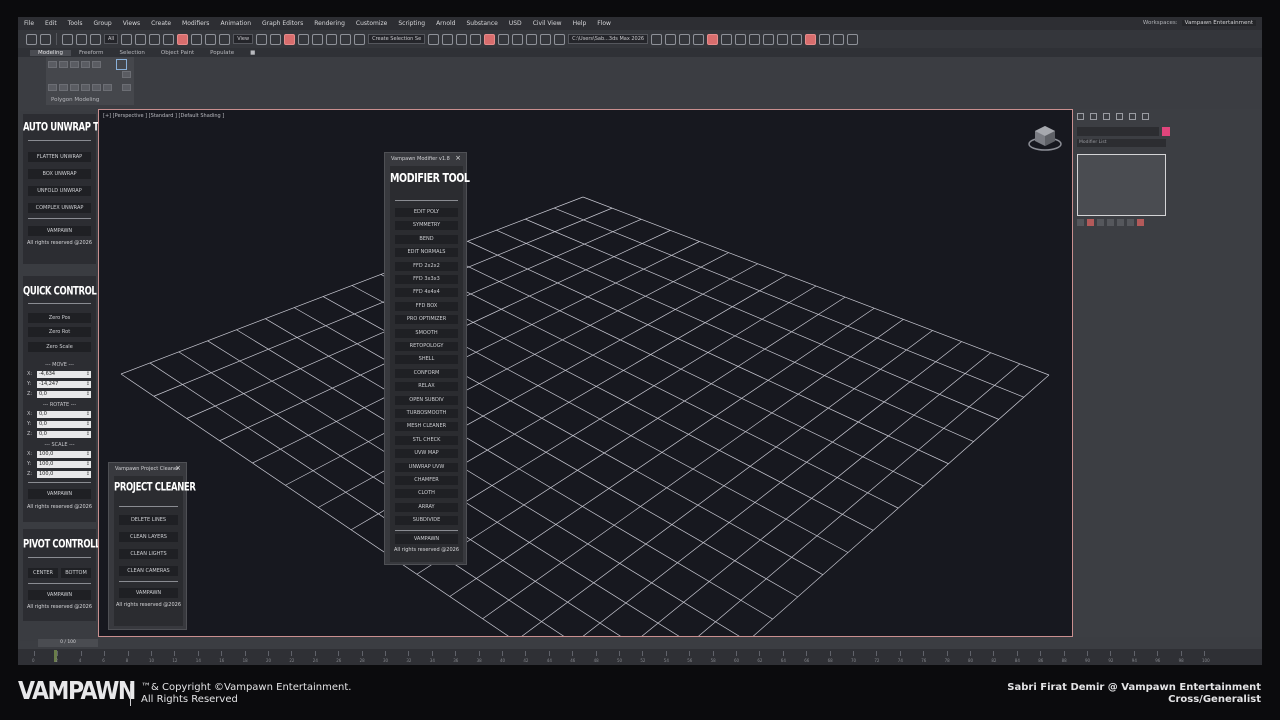 The image size is (1280, 720). Describe the element at coordinates (346, 39) in the screenshot. I see `spinner-snap-icon` at that location.